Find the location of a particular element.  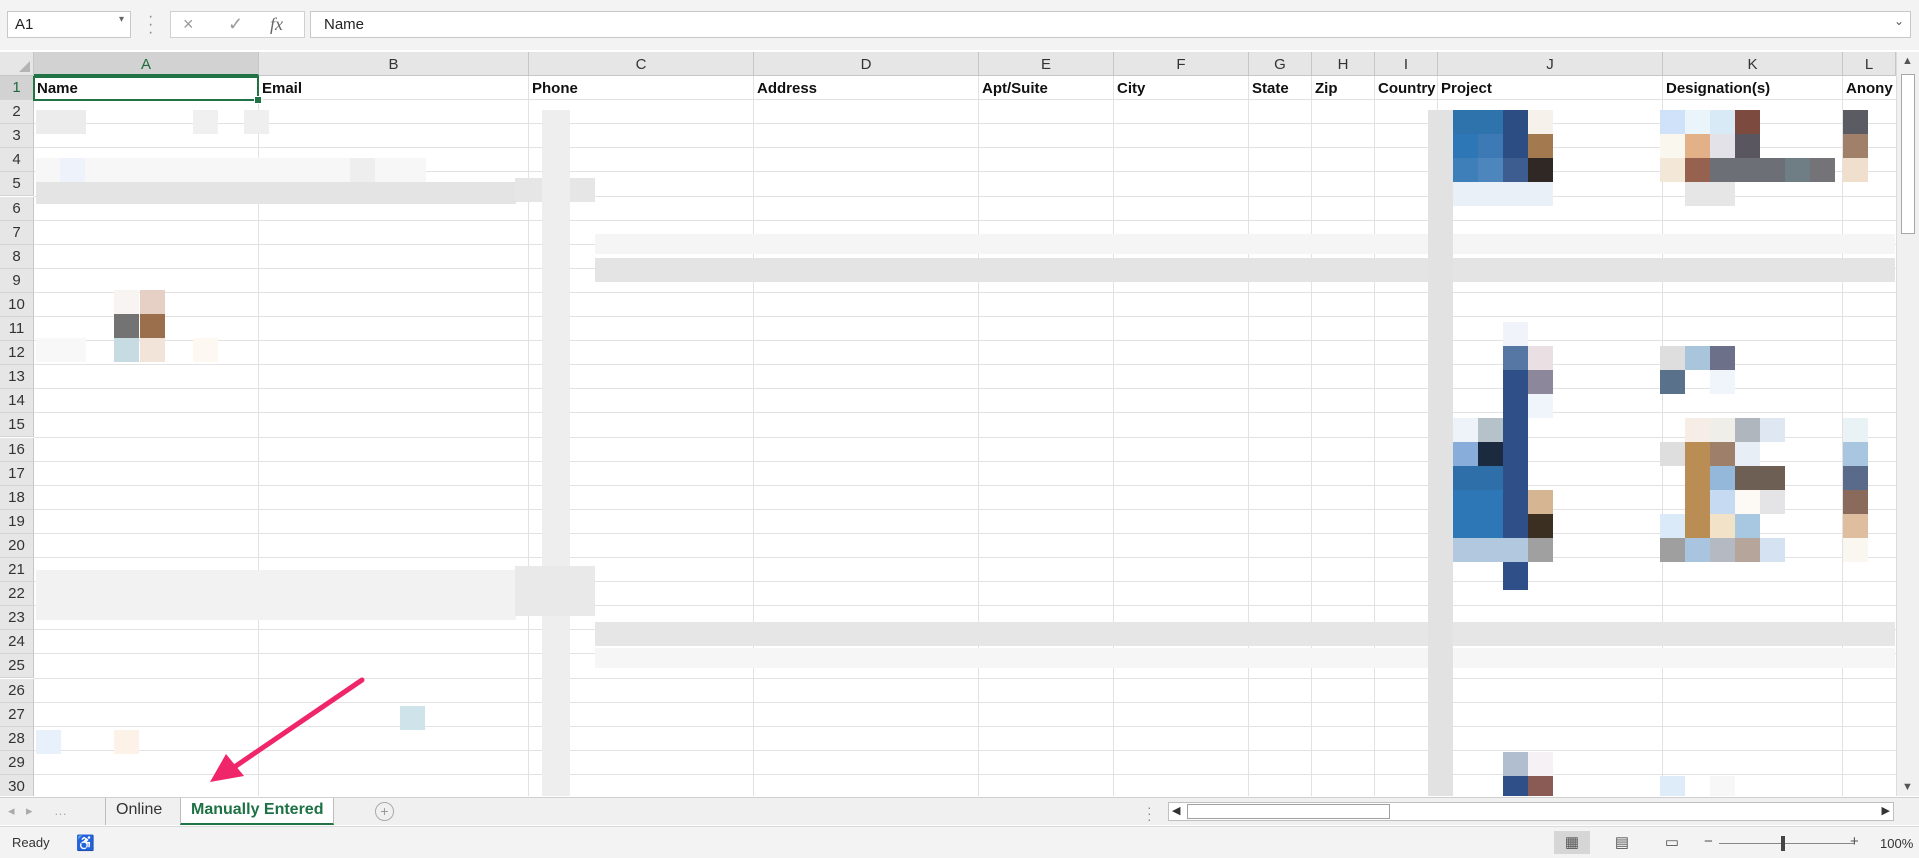

row-header-5: 5 is located at coordinates (17, 184).